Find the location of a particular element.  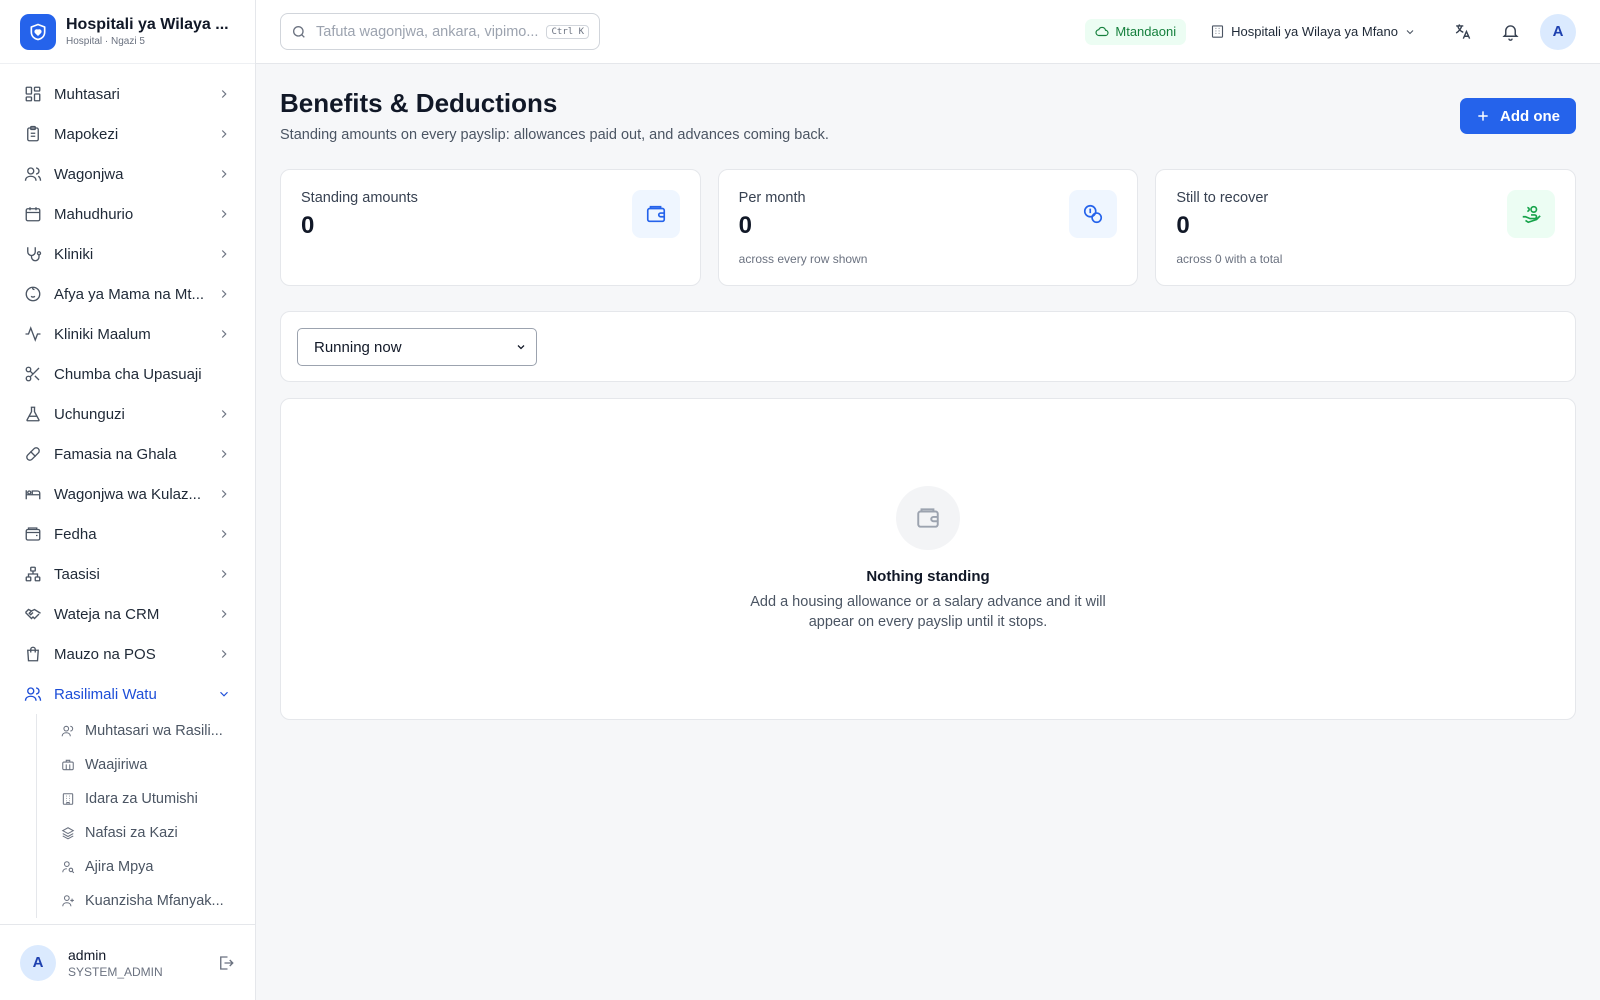

sidebar-item-label: Wagonjwa is located at coordinates (89, 174).